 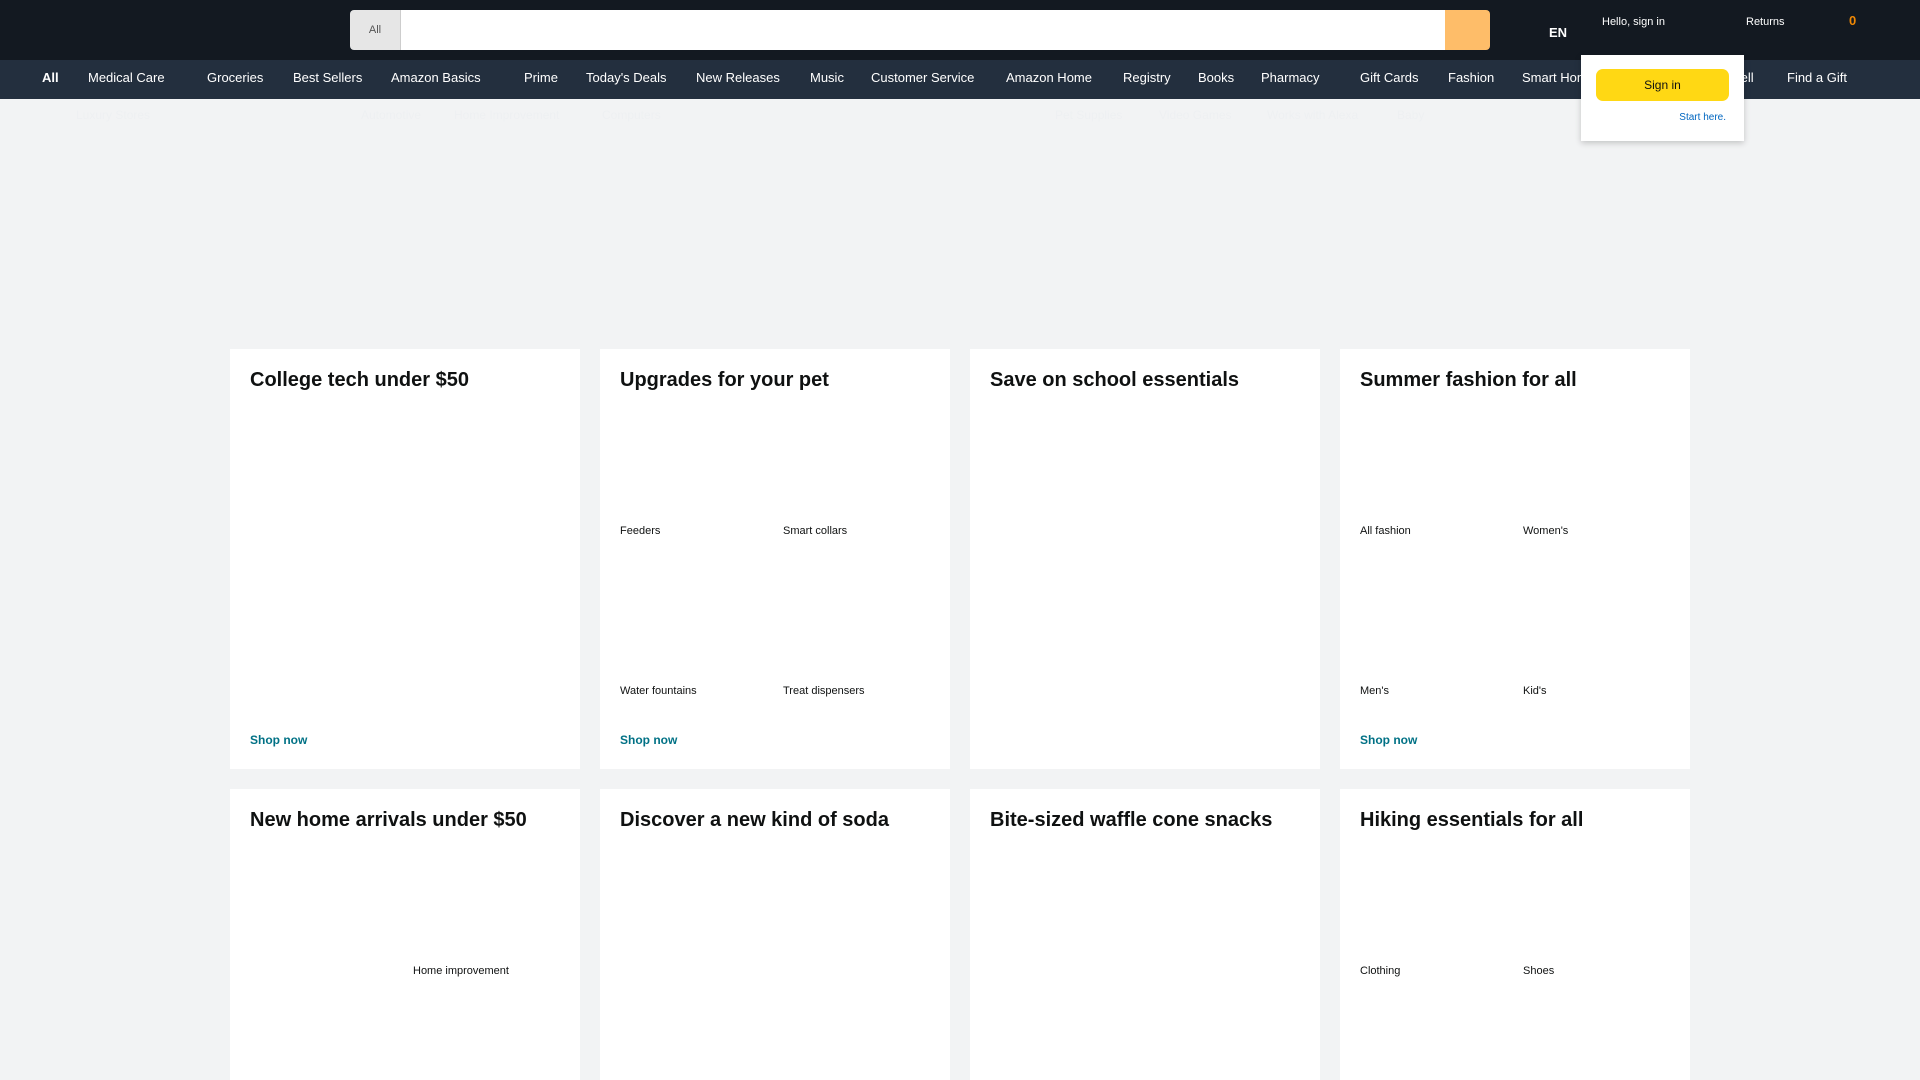 I want to click on subnav-home-improvement: Home Improvement, so click(x=506, y=115).